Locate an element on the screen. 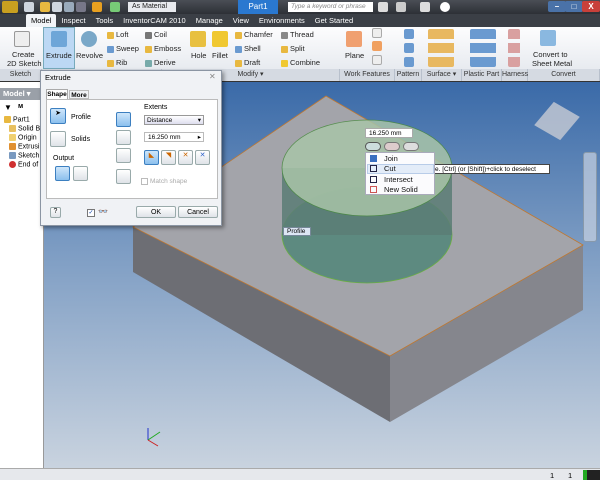  asymmetric-button: ✕ is located at coordinates (202, 157).